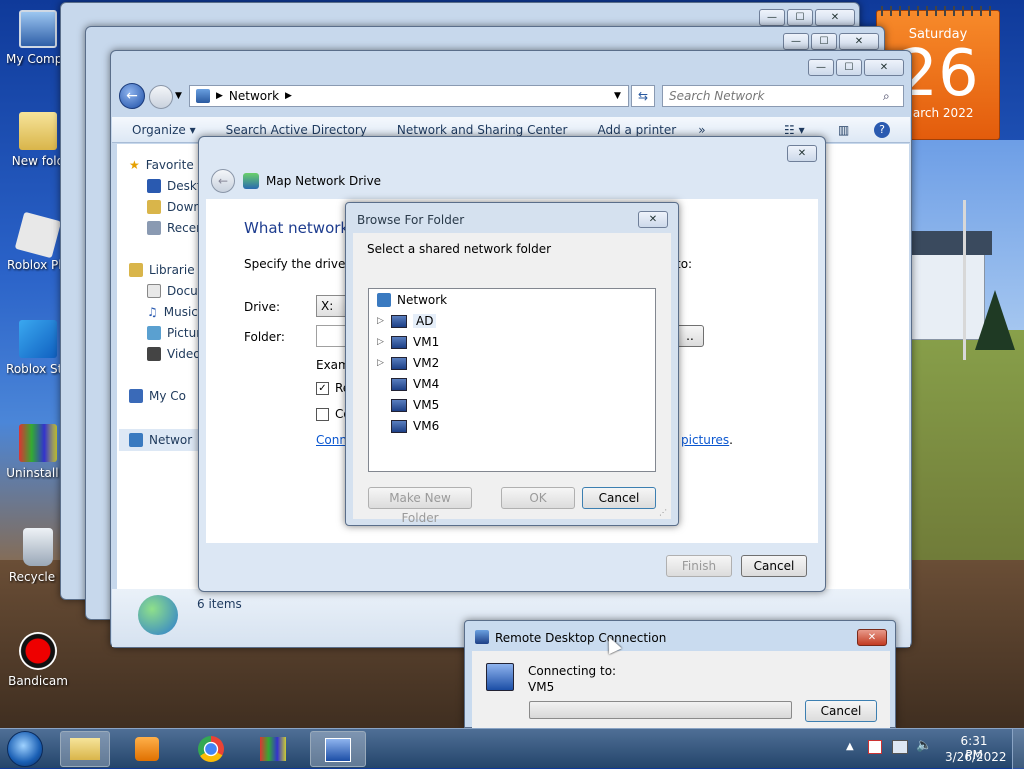 The image size is (1024, 769). Describe the element at coordinates (538, 498) in the screenshot. I see `ok-button: OK` at that location.